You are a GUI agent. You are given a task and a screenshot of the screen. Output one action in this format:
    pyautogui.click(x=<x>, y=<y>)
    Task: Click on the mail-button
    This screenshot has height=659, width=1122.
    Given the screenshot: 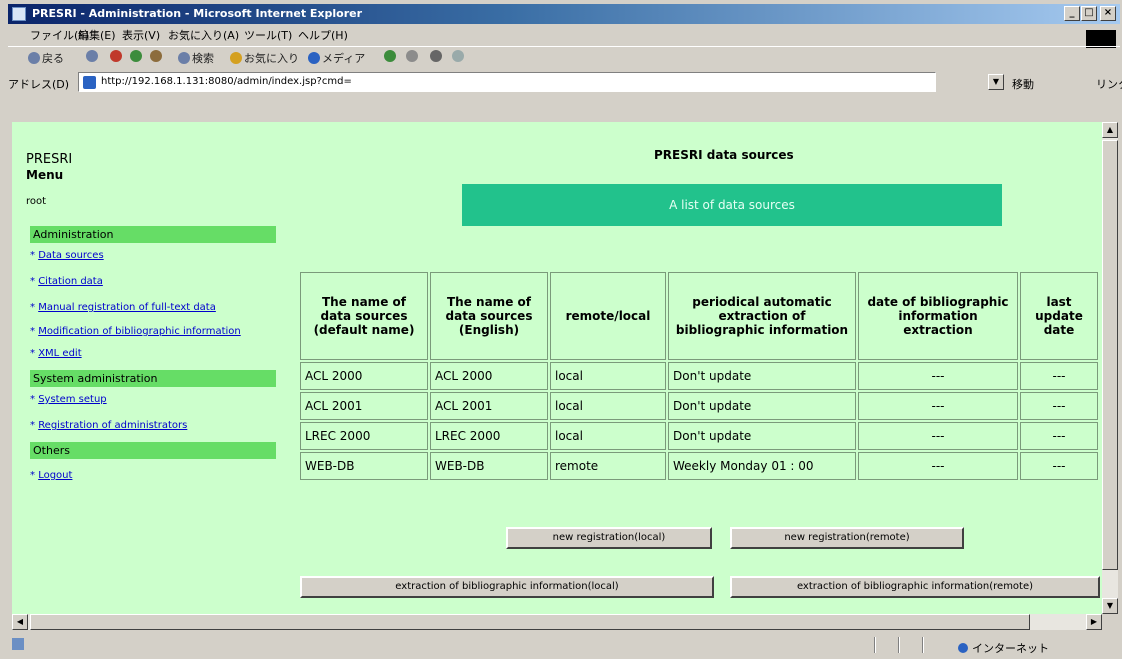 What is the action you would take?
    pyautogui.click(x=413, y=56)
    